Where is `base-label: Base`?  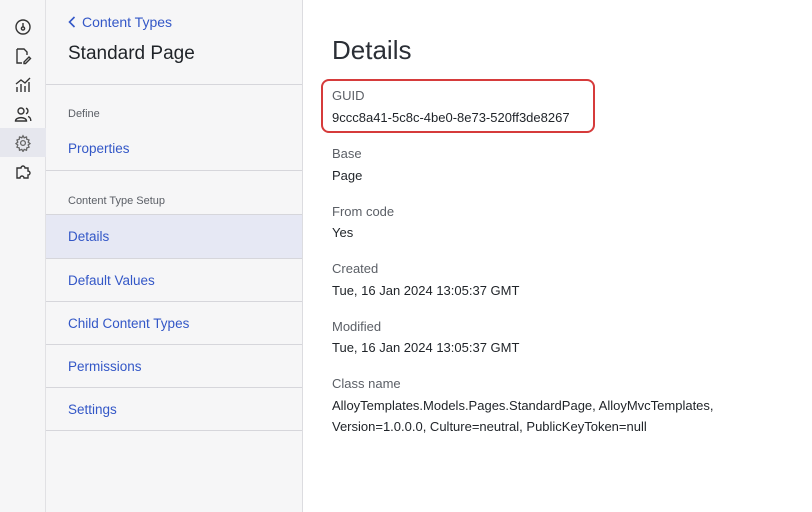
base-label: Base is located at coordinates (347, 153).